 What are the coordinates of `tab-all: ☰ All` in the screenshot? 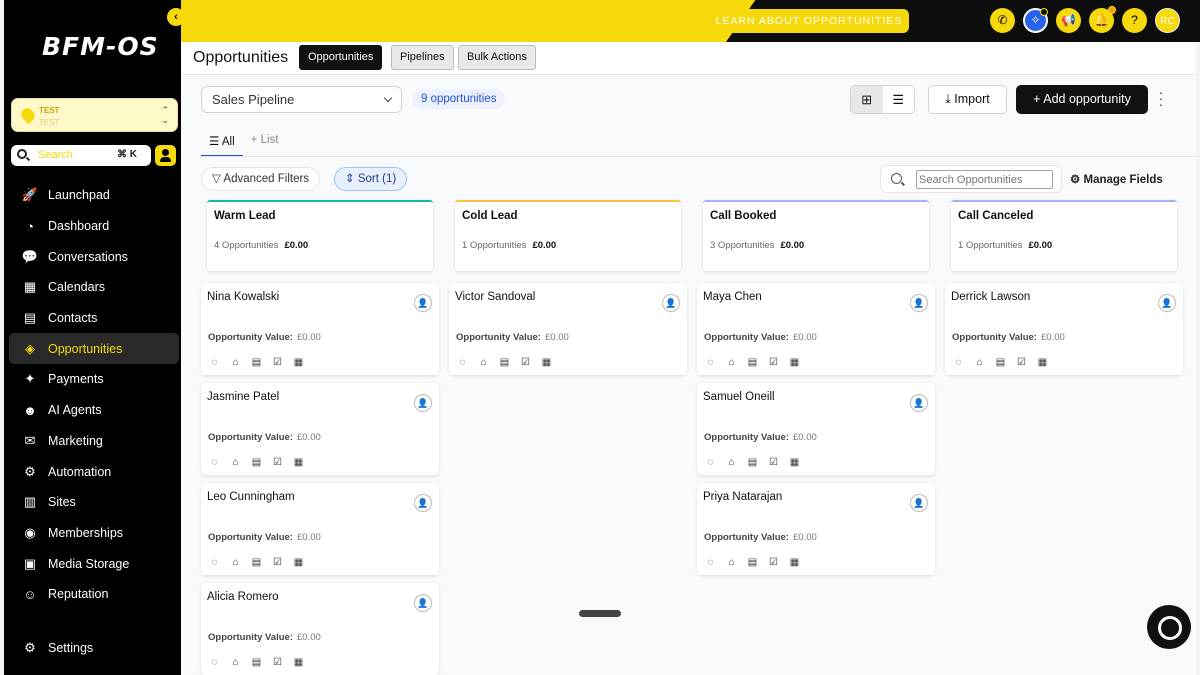 It's located at (222, 143).